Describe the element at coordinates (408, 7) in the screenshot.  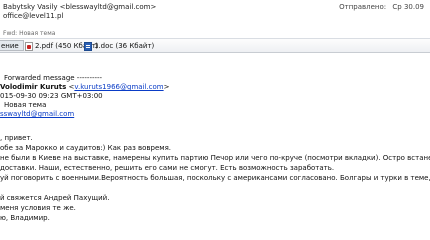
I see `sent-date: Ср 30.09` at that location.